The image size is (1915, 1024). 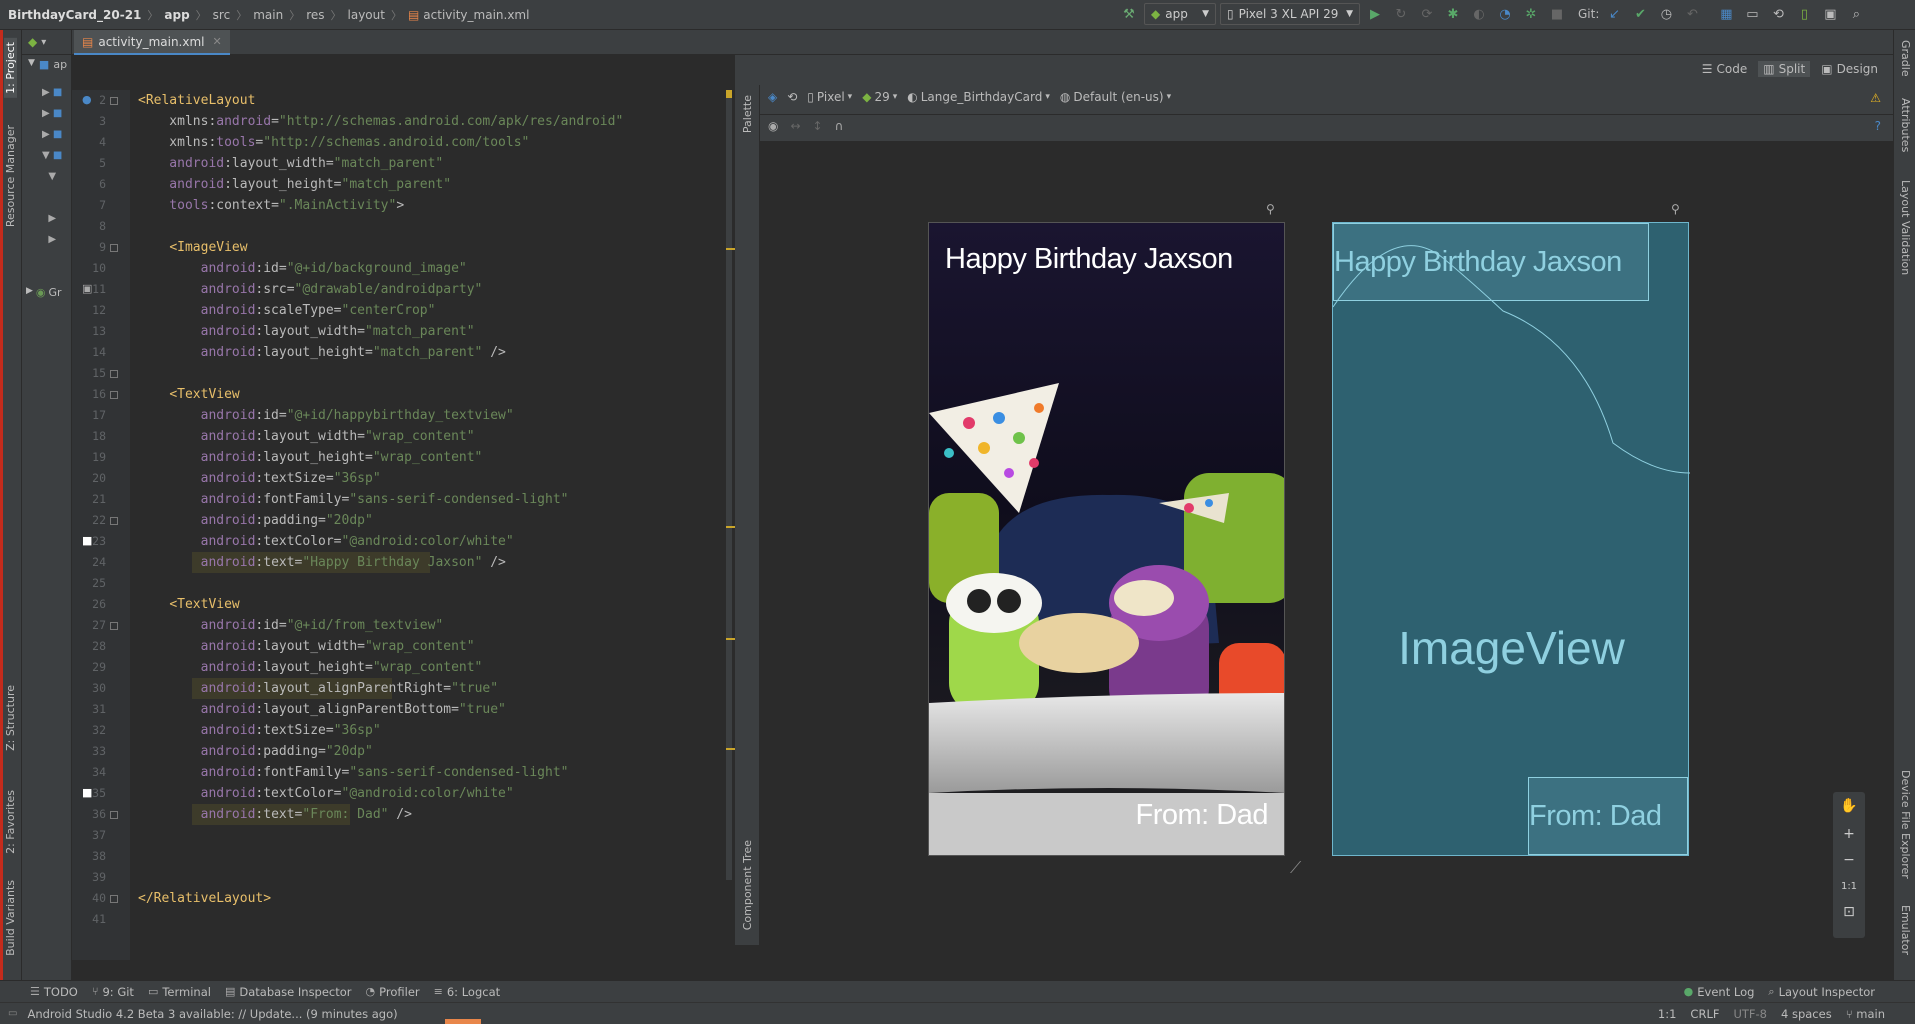 What do you see at coordinates (1905, 930) in the screenshot?
I see `emulator-tool-button: Emulator` at bounding box center [1905, 930].